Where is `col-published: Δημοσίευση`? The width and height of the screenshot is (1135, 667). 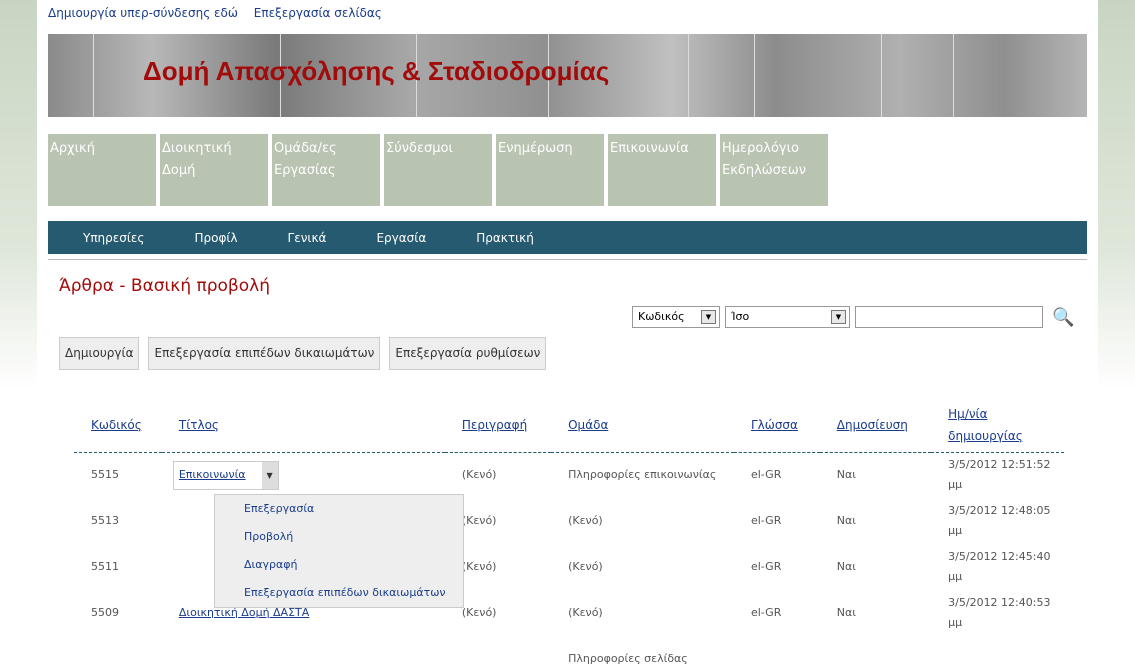
col-published: Δημοσίευση is located at coordinates (875, 425).